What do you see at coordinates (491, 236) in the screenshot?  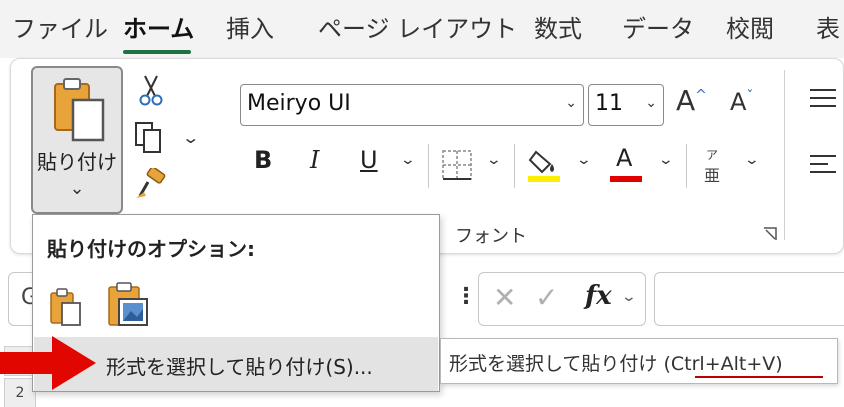 I see `font-group-label: フォント` at bounding box center [491, 236].